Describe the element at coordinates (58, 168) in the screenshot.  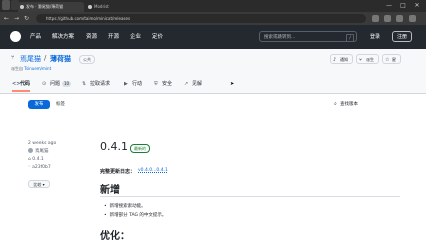
I see `release-commit: ◦ a23f0b7` at that location.